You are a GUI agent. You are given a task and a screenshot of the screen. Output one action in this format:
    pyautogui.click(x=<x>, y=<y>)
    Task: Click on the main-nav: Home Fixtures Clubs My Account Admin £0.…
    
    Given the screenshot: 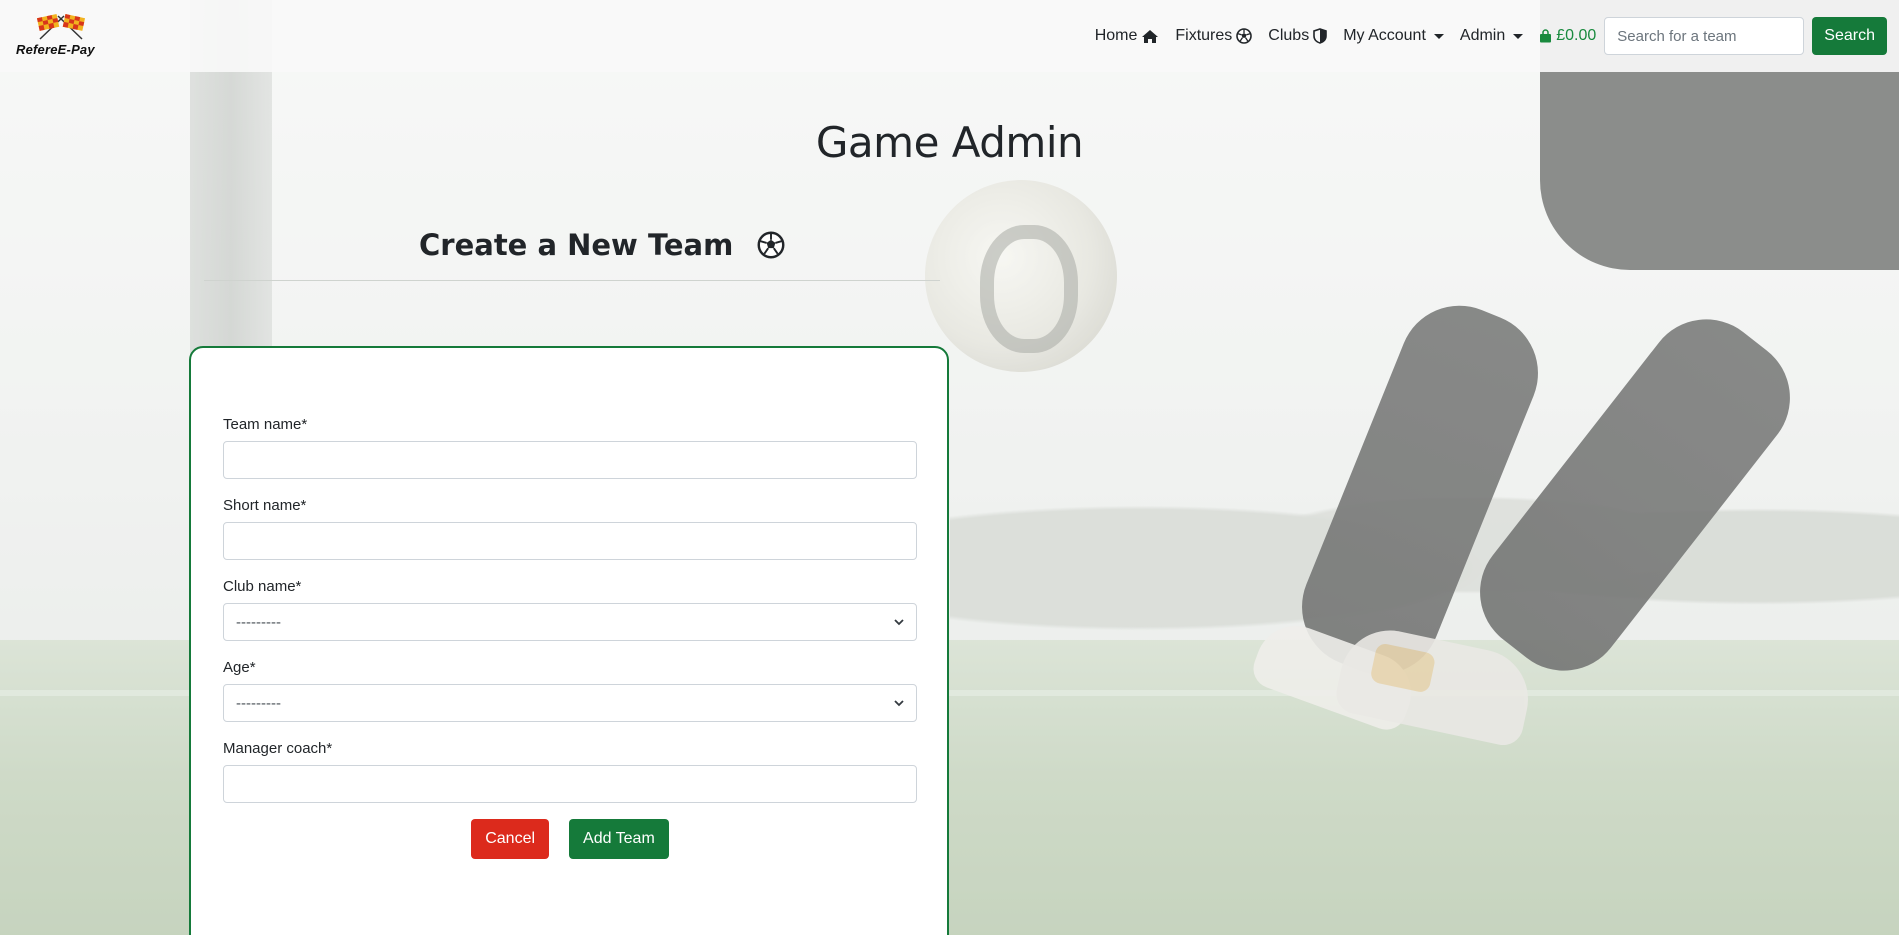 What is the action you would take?
    pyautogui.click(x=1493, y=36)
    